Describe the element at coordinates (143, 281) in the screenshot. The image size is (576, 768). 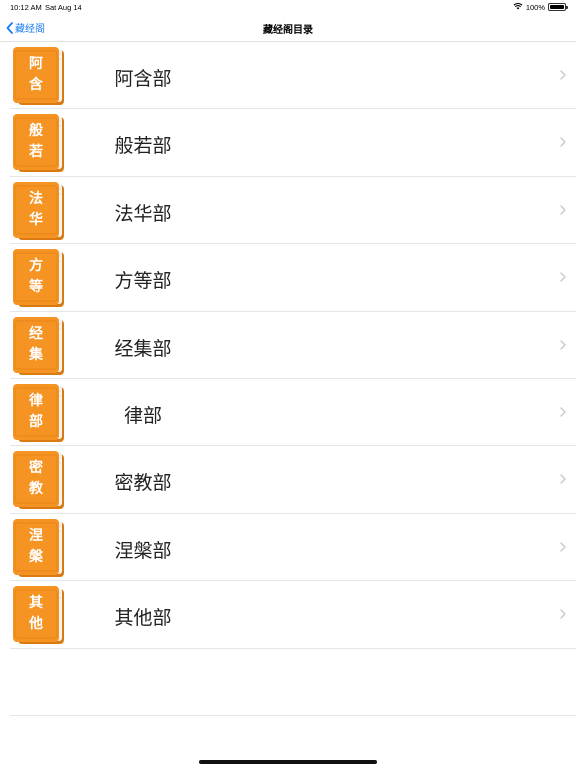
I see `list-item-label: 方等部` at that location.